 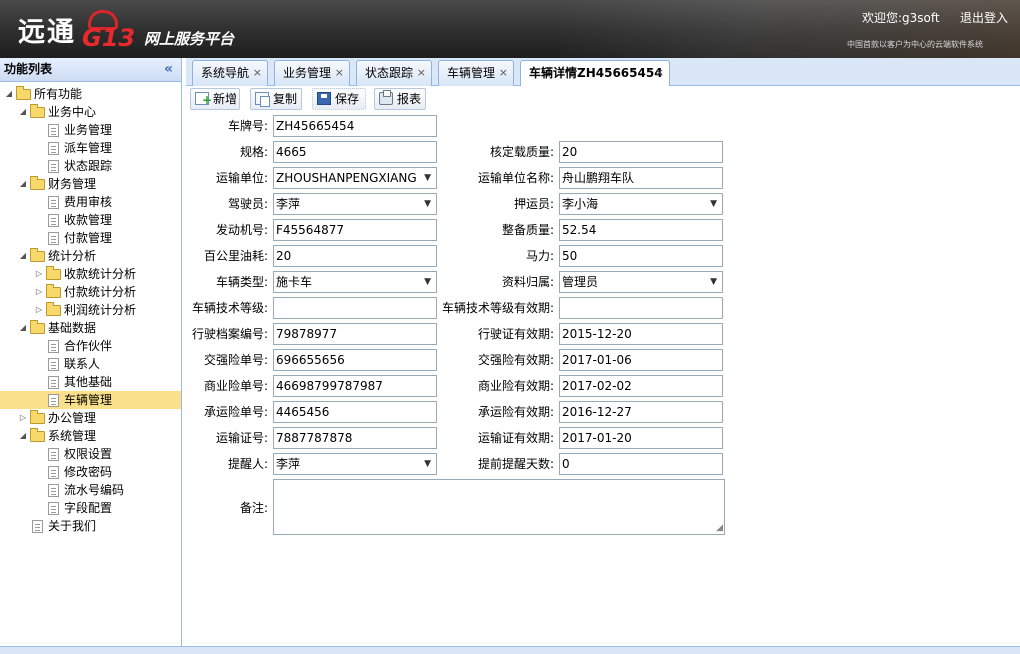 What do you see at coordinates (339, 99) in the screenshot?
I see `save-button: 保存` at bounding box center [339, 99].